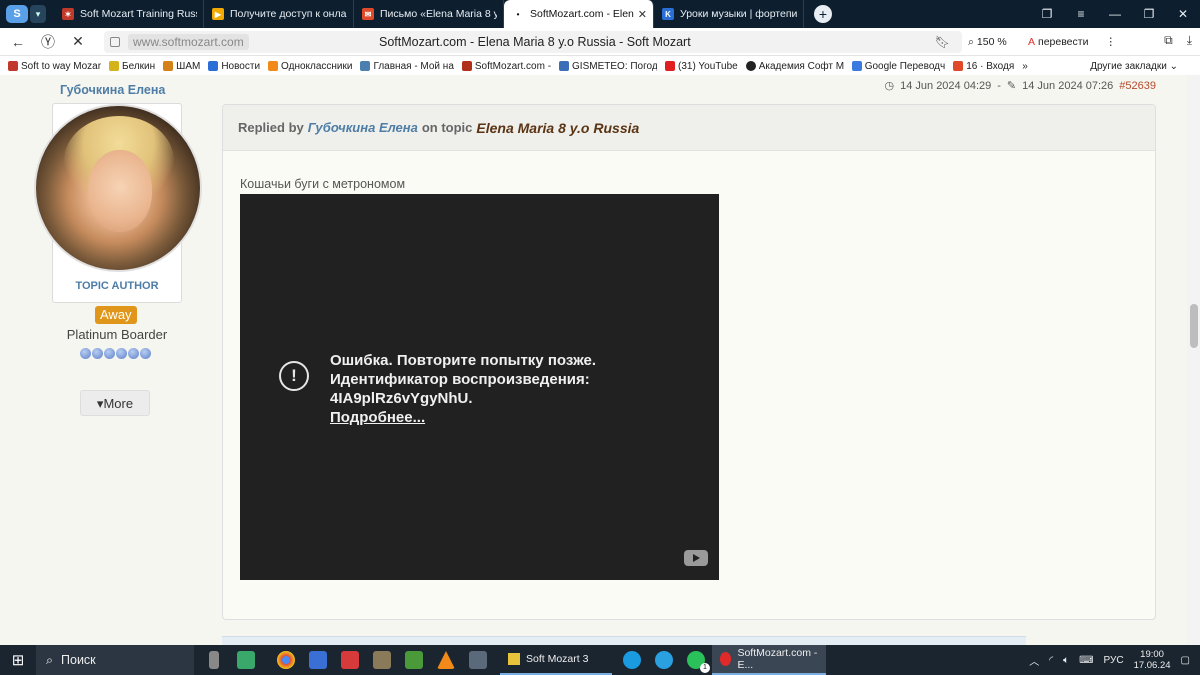 This screenshot has height=675, width=1200. I want to click on scrollbar-thumb, so click(1194, 326).